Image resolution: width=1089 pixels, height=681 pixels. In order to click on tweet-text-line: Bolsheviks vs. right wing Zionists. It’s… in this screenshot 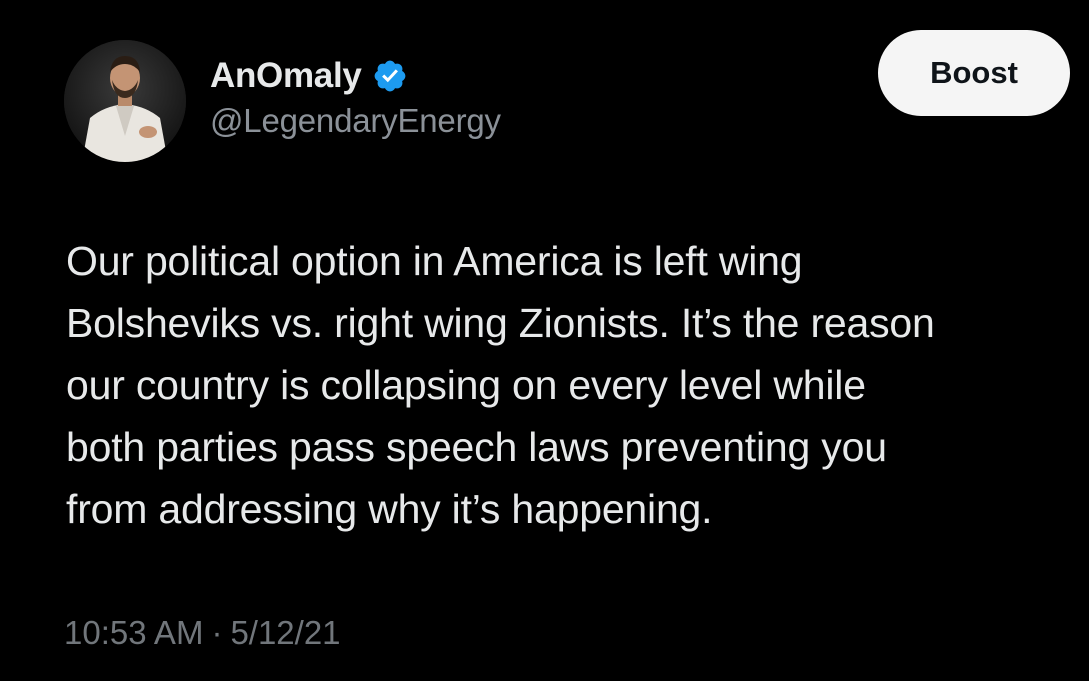, I will do `click(500, 323)`.